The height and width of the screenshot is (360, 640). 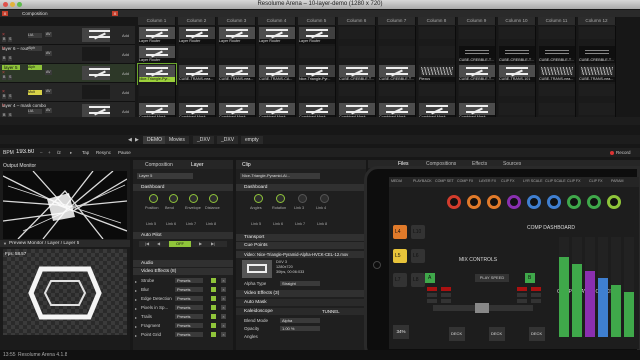 What do you see at coordinates (237, 21) in the screenshot?
I see `column-header: Column 3` at bounding box center [237, 21].